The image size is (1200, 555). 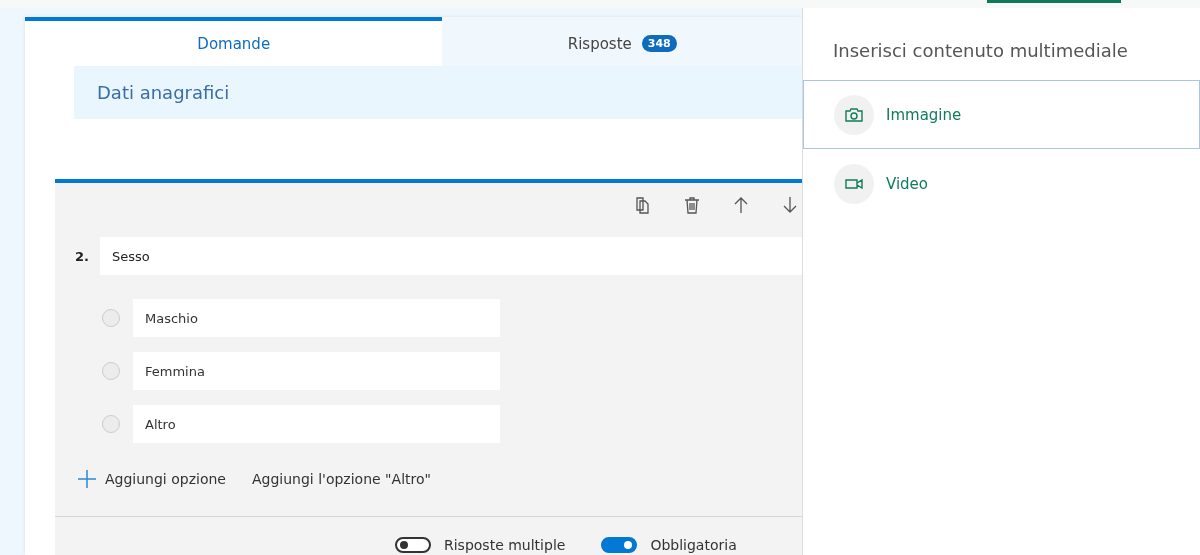 I want to click on count-badge: 348, so click(x=659, y=43).